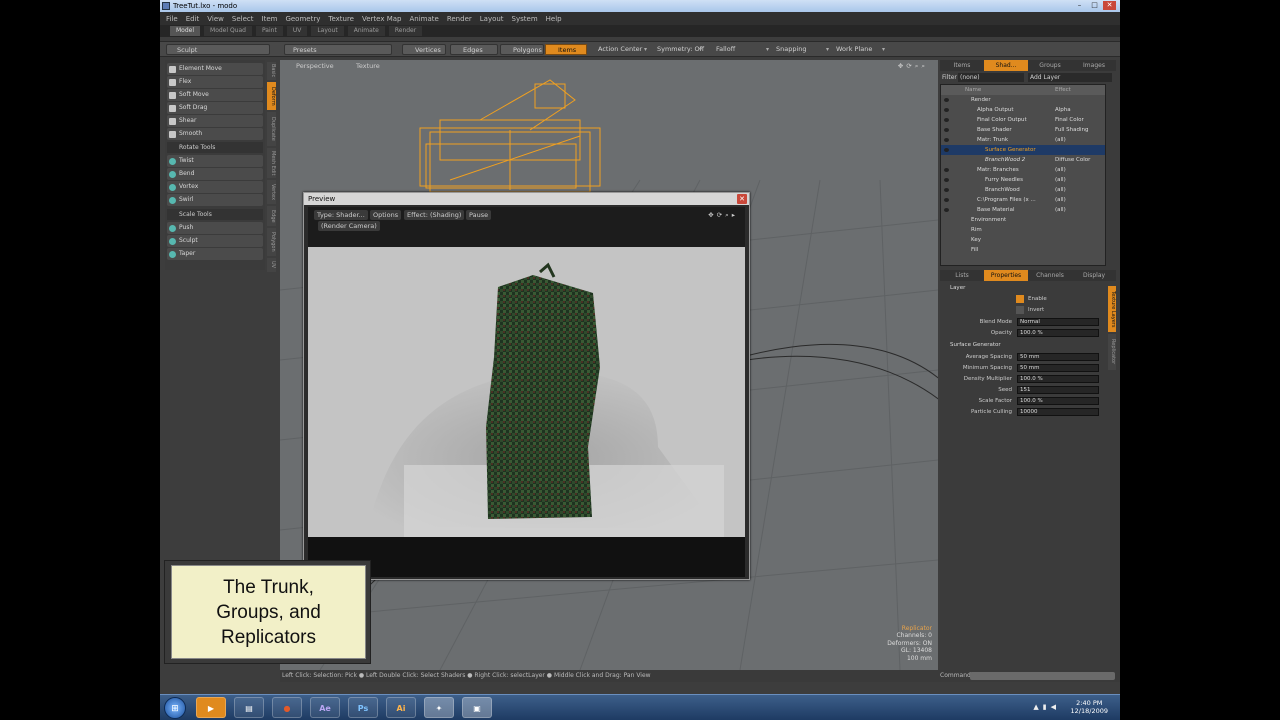 Image resolution: width=1280 pixels, height=720 pixels. I want to click on falloff-dropdown: Falloff ▾, so click(742, 49).